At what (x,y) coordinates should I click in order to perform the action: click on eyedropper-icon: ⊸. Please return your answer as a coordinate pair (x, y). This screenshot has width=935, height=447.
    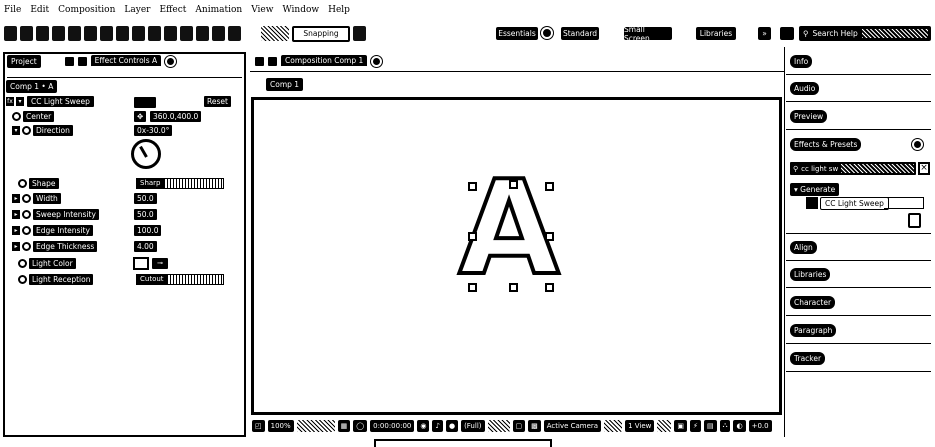
    Looking at the image, I should click on (160, 263).